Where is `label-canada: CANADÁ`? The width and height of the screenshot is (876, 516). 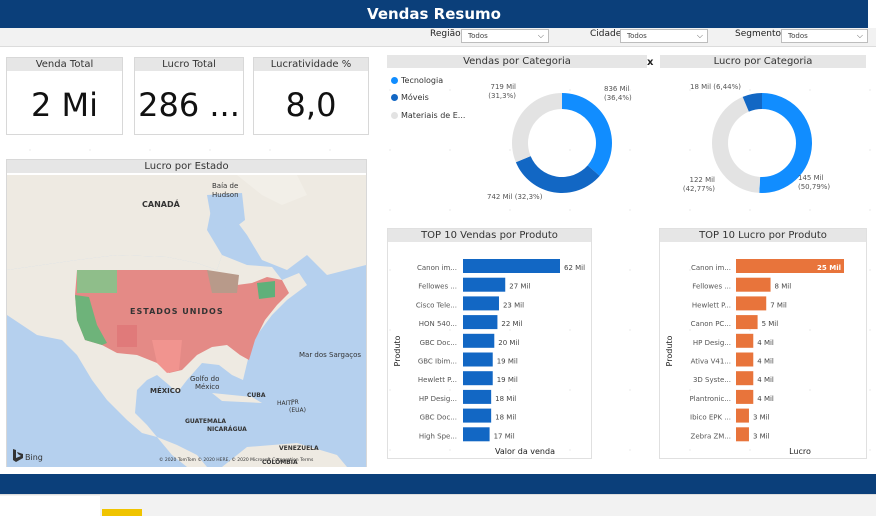 label-canada: CANADÁ is located at coordinates (161, 203).